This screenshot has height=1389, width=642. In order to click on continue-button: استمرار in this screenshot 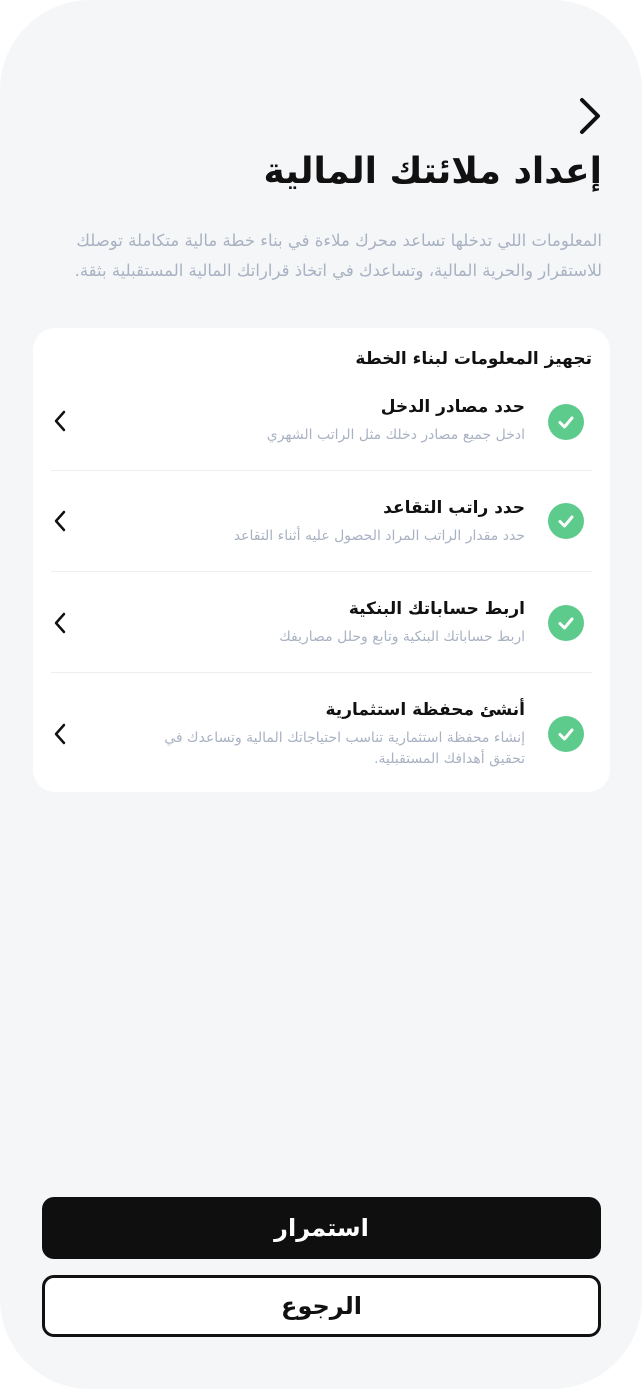, I will do `click(321, 1228)`.